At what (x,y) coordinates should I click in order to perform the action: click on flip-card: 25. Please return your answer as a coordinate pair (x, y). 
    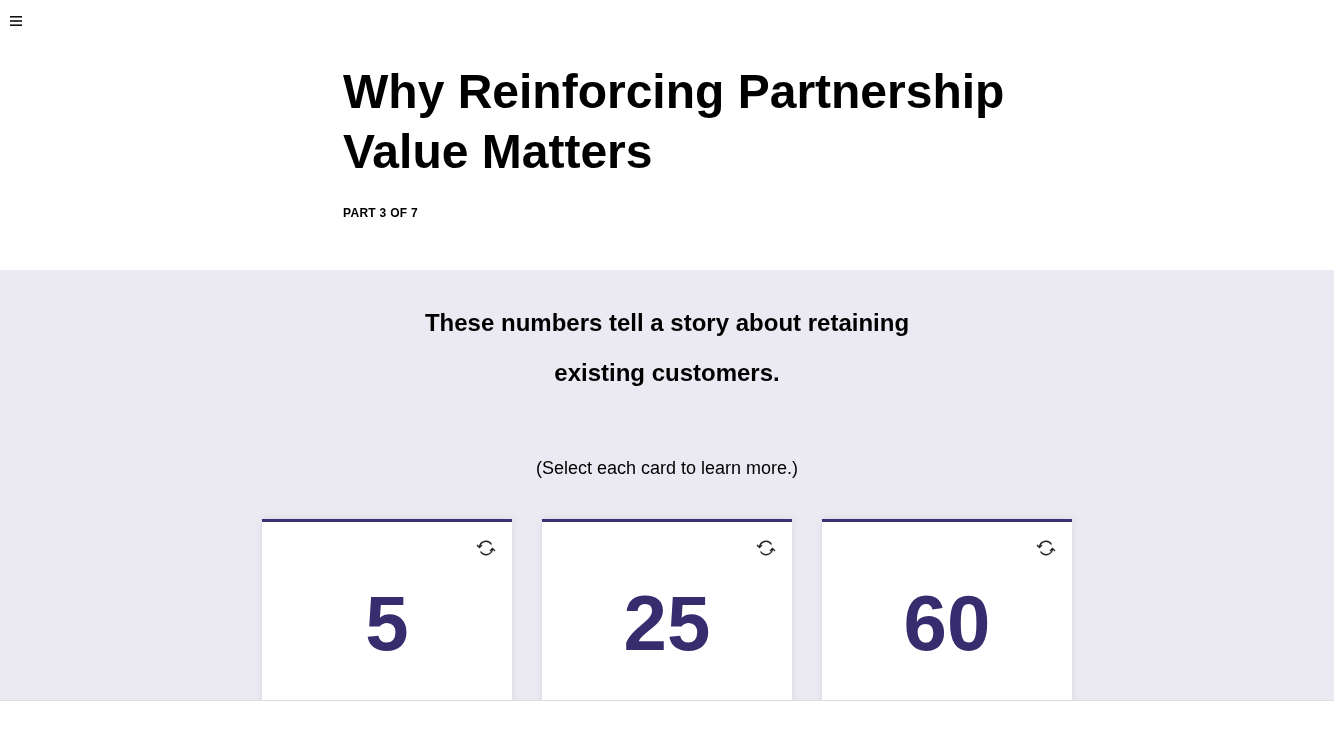
    Looking at the image, I should click on (667, 609).